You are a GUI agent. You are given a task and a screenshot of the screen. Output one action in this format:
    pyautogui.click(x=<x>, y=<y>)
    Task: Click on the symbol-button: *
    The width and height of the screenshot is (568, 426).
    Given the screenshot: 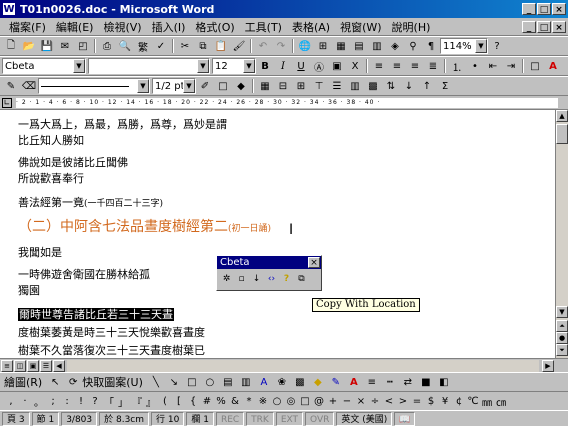 What is the action you would take?
    pyautogui.click(x=249, y=401)
    